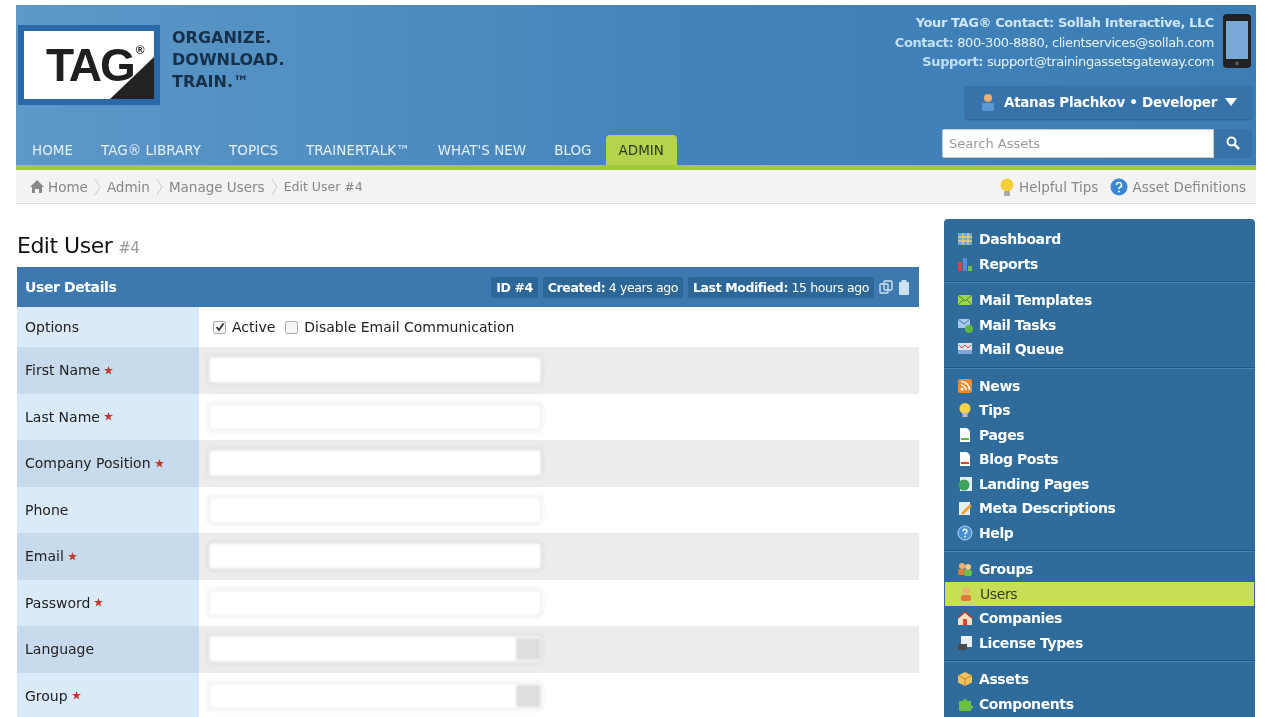 This screenshot has height=717, width=1271. I want to click on field-label: Options, so click(52, 327).